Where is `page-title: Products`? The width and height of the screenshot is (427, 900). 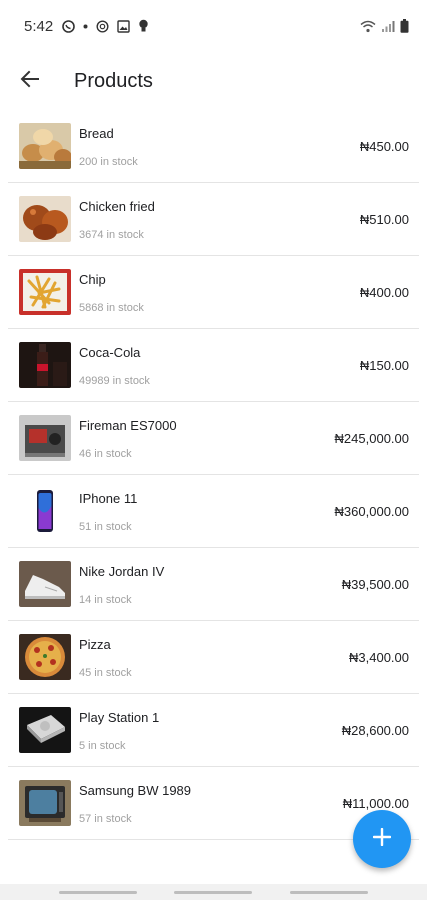
page-title: Products is located at coordinates (113, 80).